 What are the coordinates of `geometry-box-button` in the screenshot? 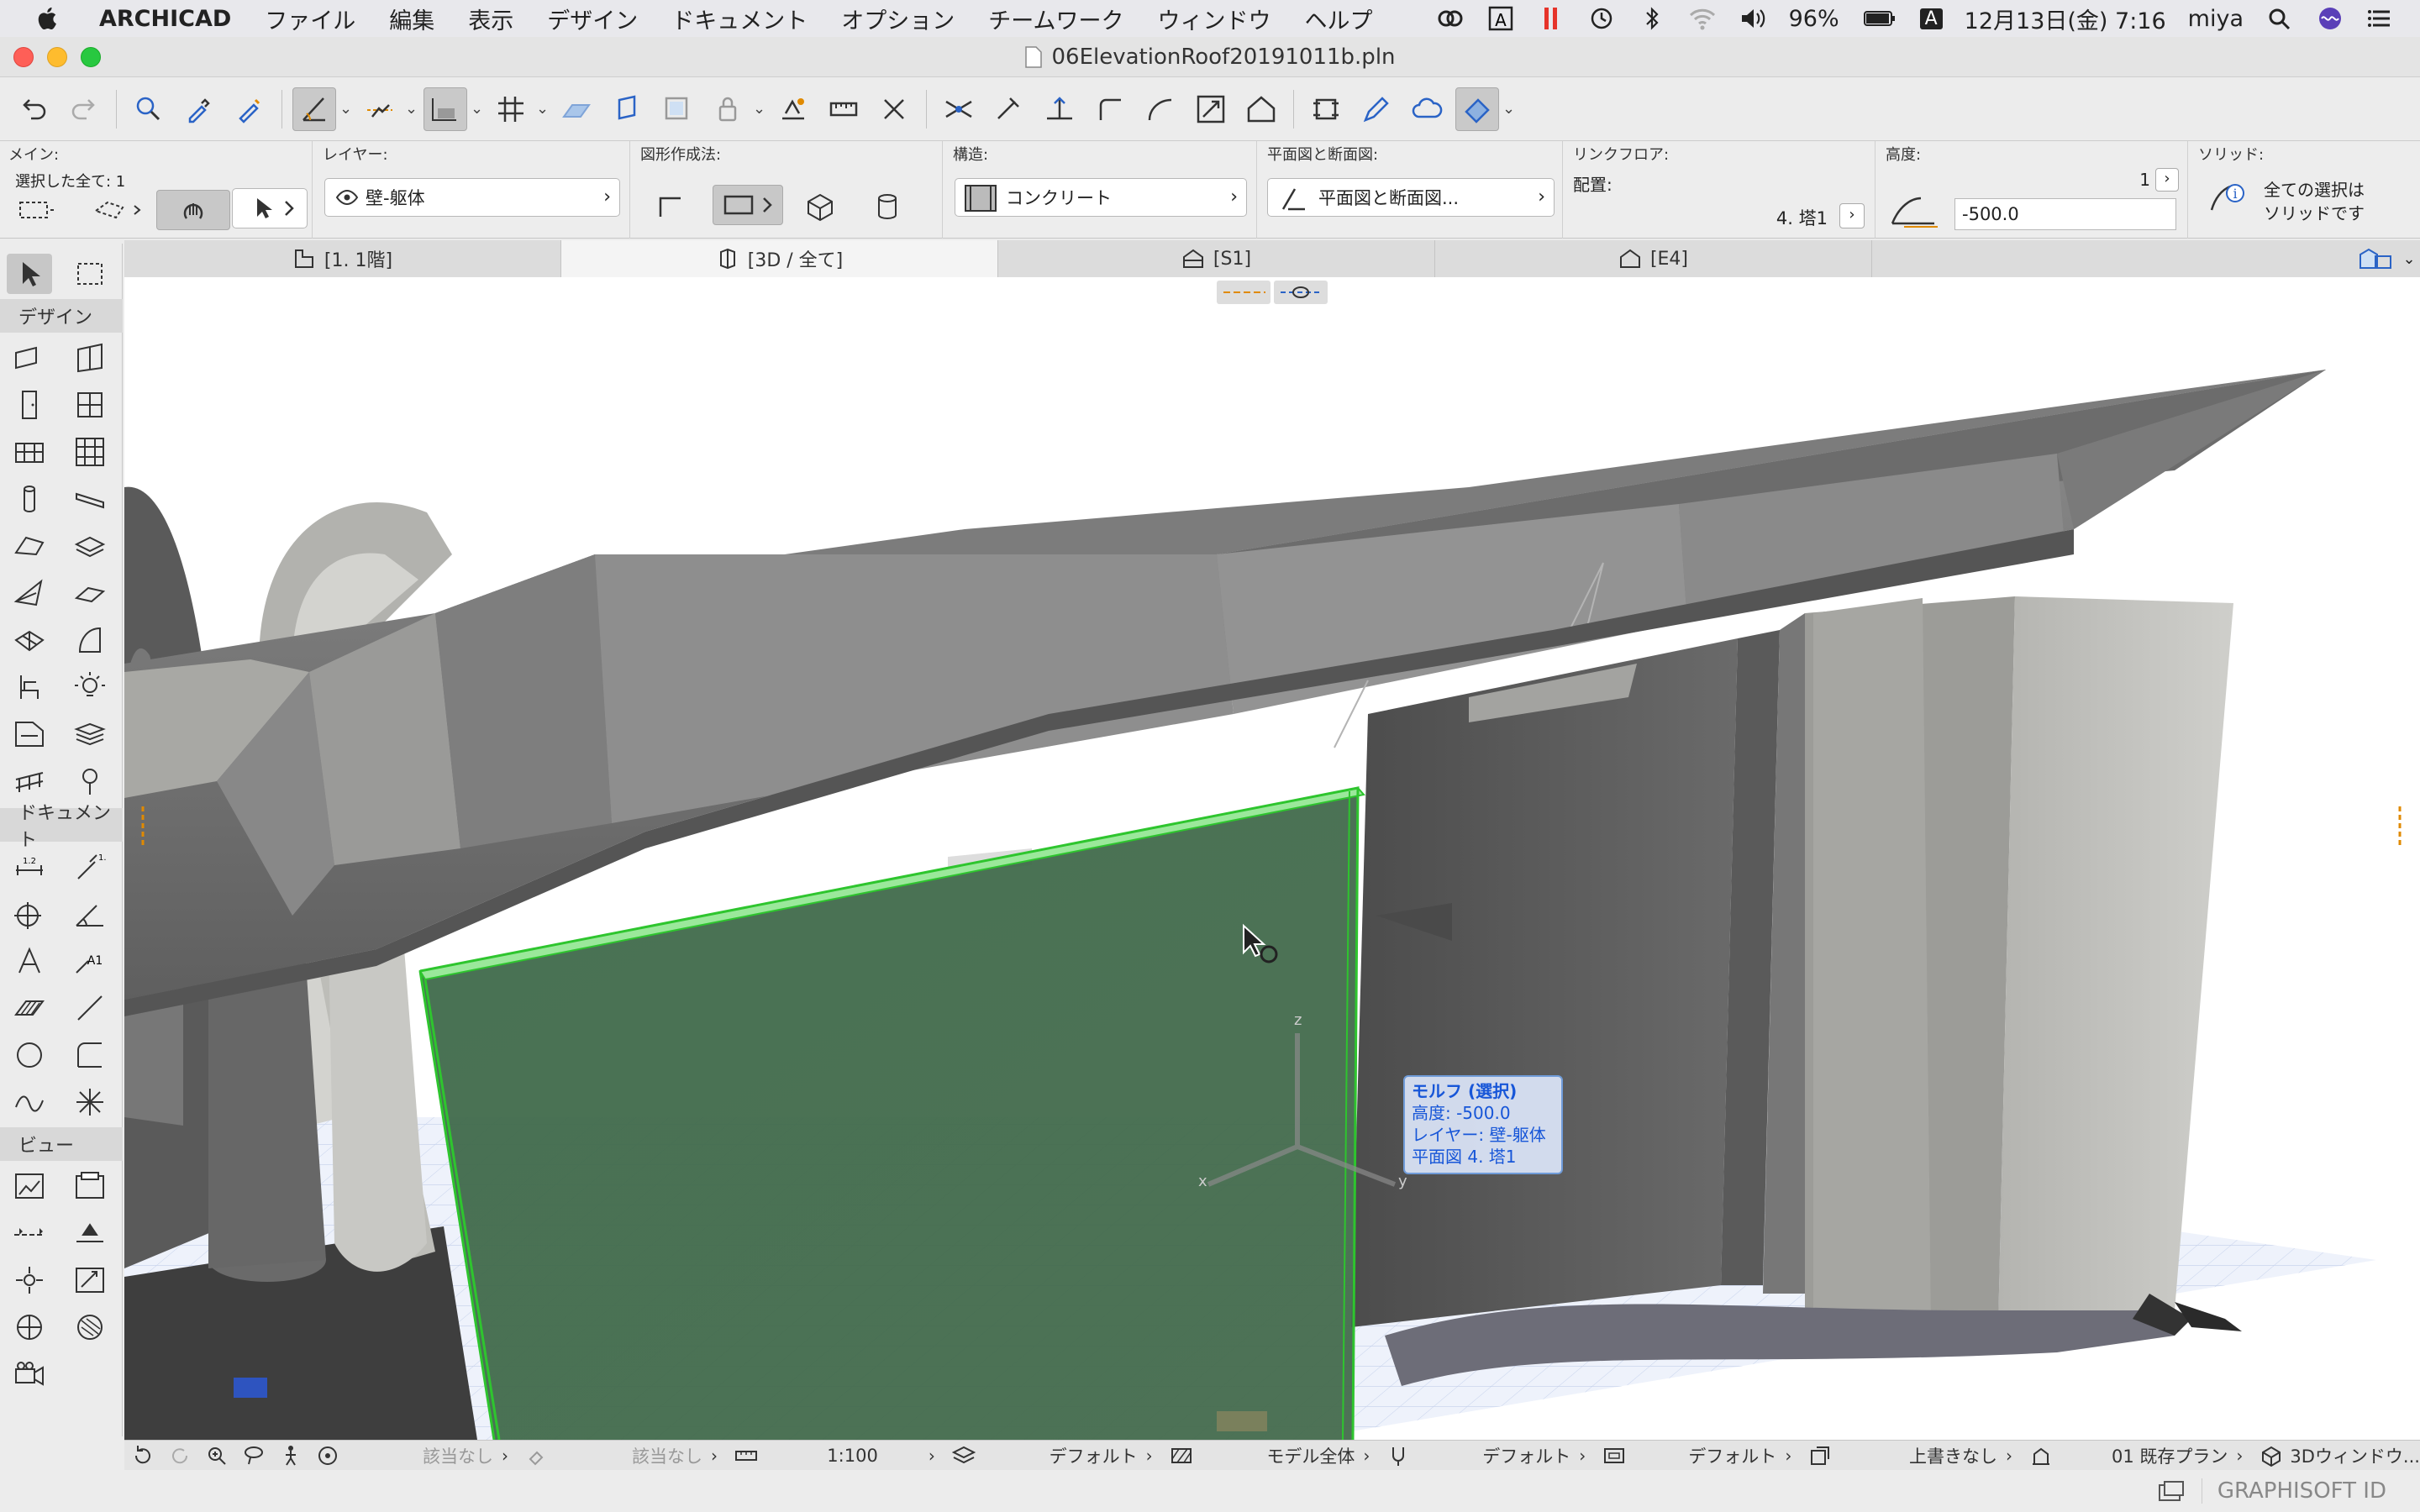 It's located at (820, 206).